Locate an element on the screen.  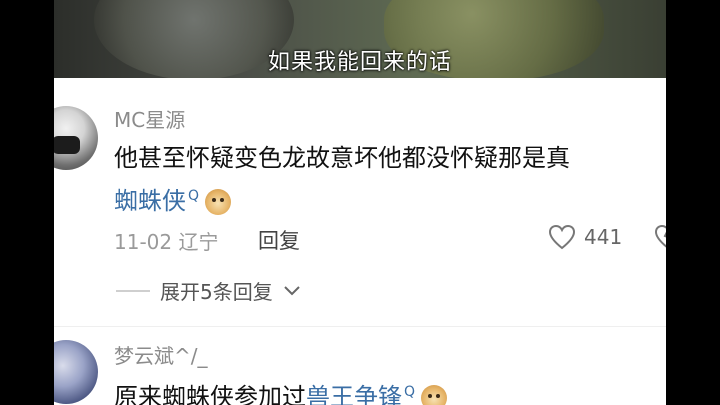
video-subtitle: 如果我能回来的话 is located at coordinates (359, 62).